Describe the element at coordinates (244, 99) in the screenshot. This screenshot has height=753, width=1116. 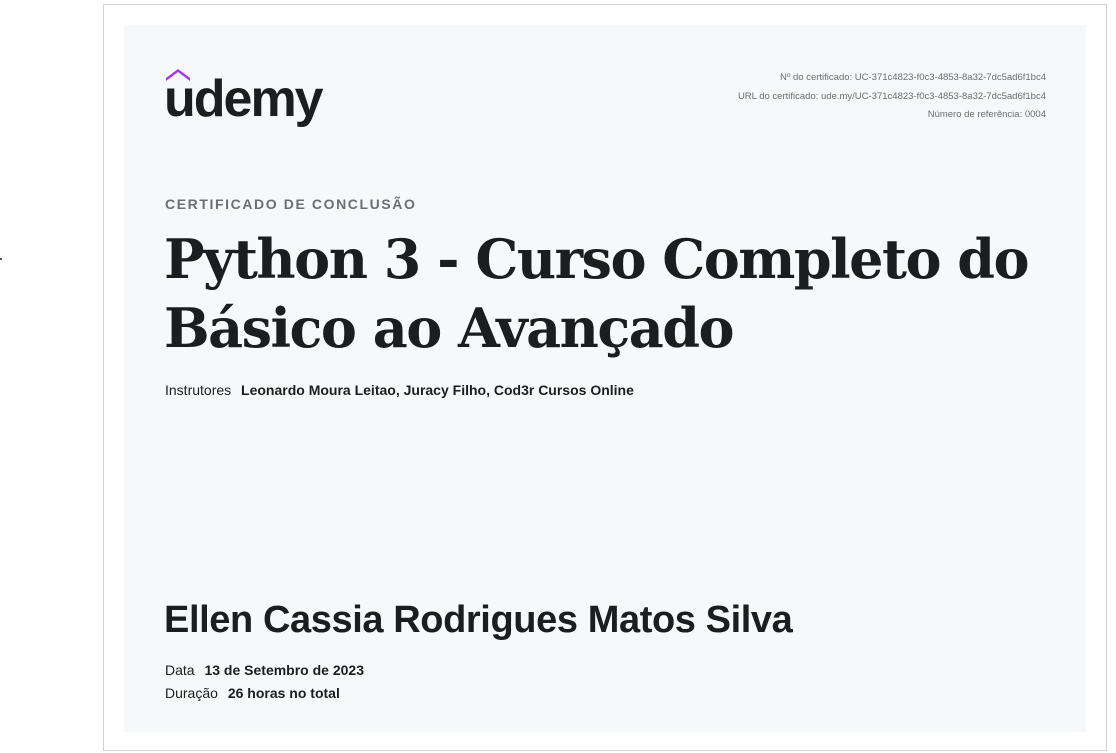
I see `logo-wordmark: udemy` at that location.